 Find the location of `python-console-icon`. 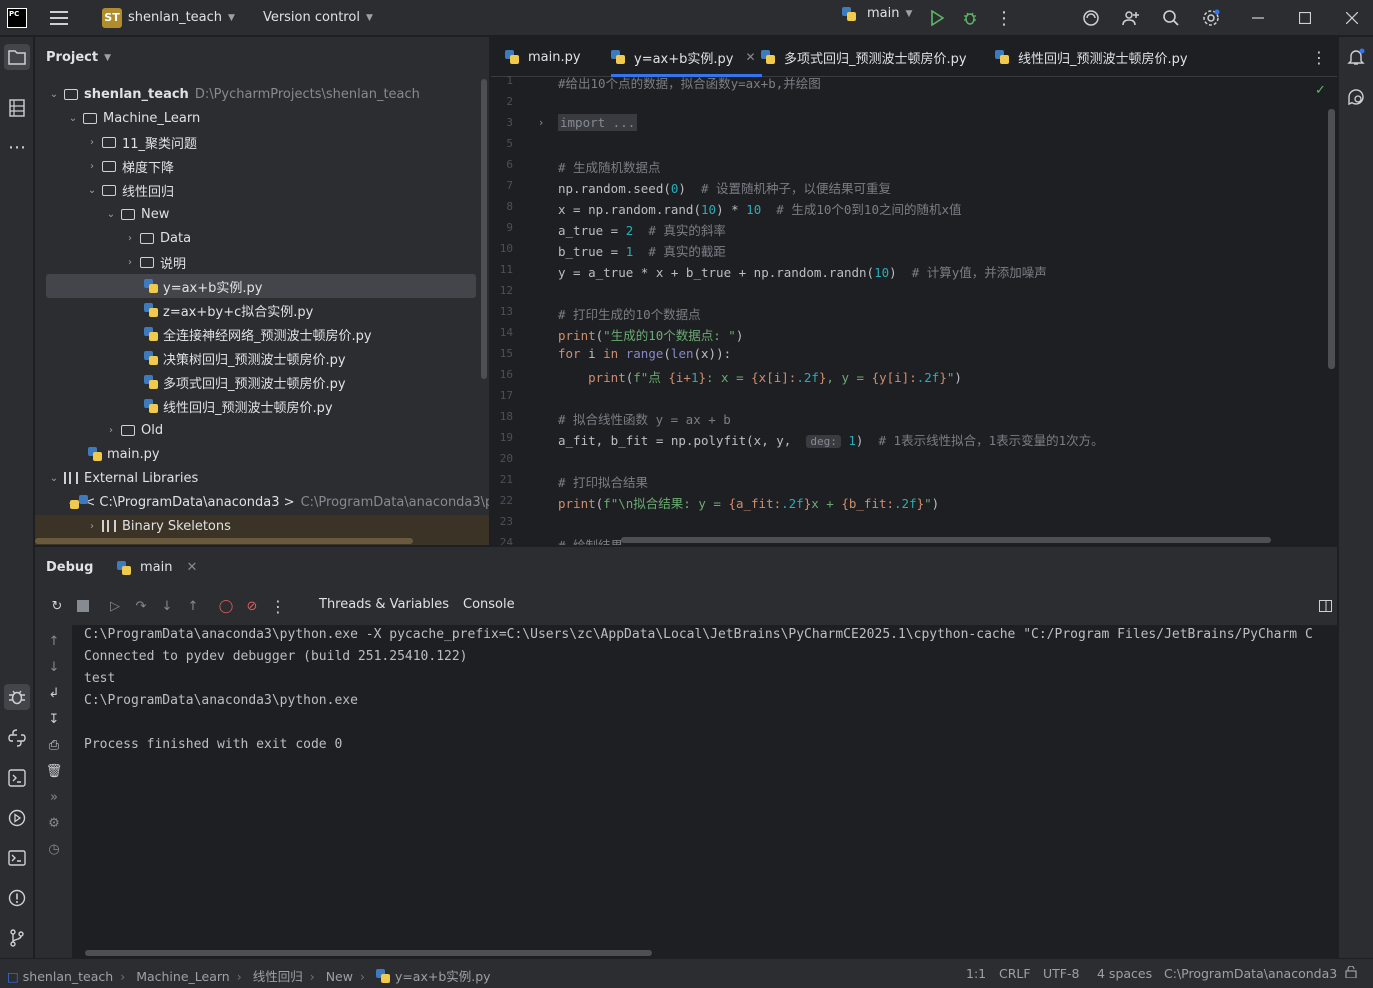

python-console-icon is located at coordinates (17, 778).